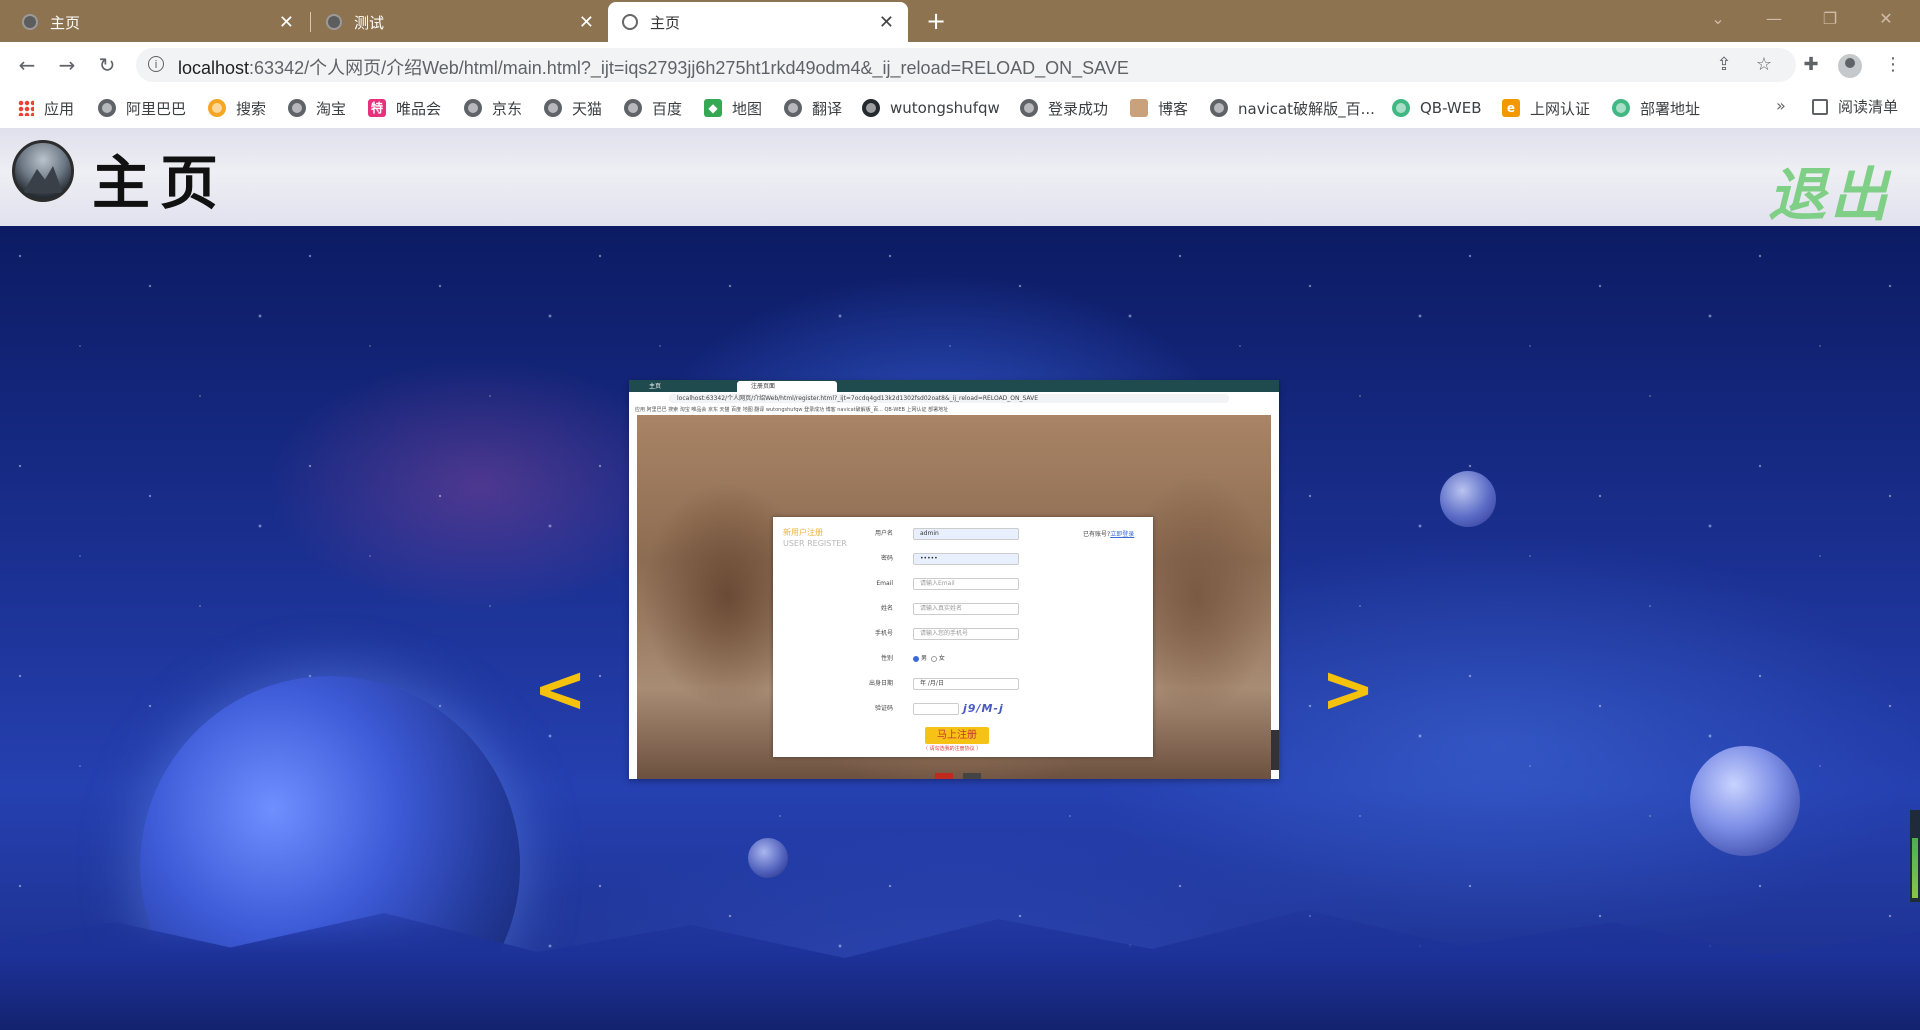 The height and width of the screenshot is (1030, 1920). I want to click on restore-button: ❐, so click(1830, 19).